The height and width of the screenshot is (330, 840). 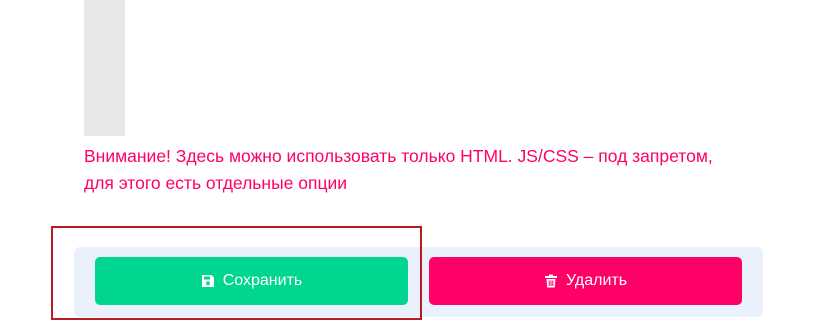 What do you see at coordinates (551, 281) in the screenshot?
I see `trash-icon` at bounding box center [551, 281].